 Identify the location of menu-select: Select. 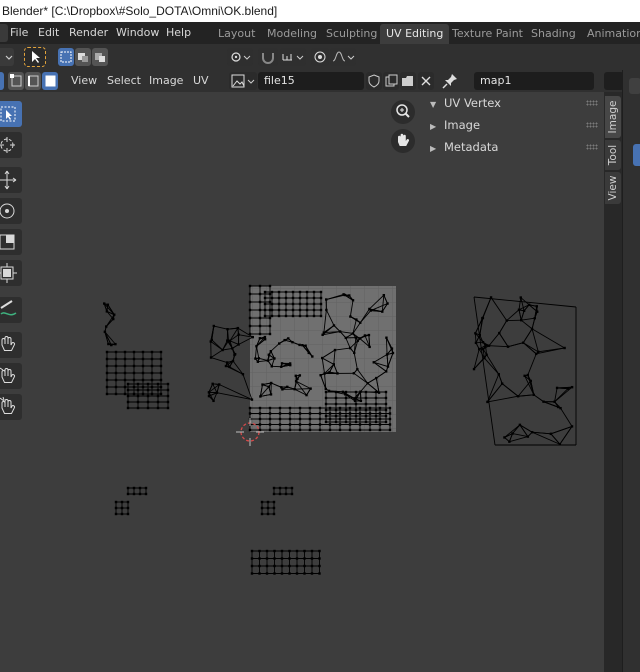
(124, 81).